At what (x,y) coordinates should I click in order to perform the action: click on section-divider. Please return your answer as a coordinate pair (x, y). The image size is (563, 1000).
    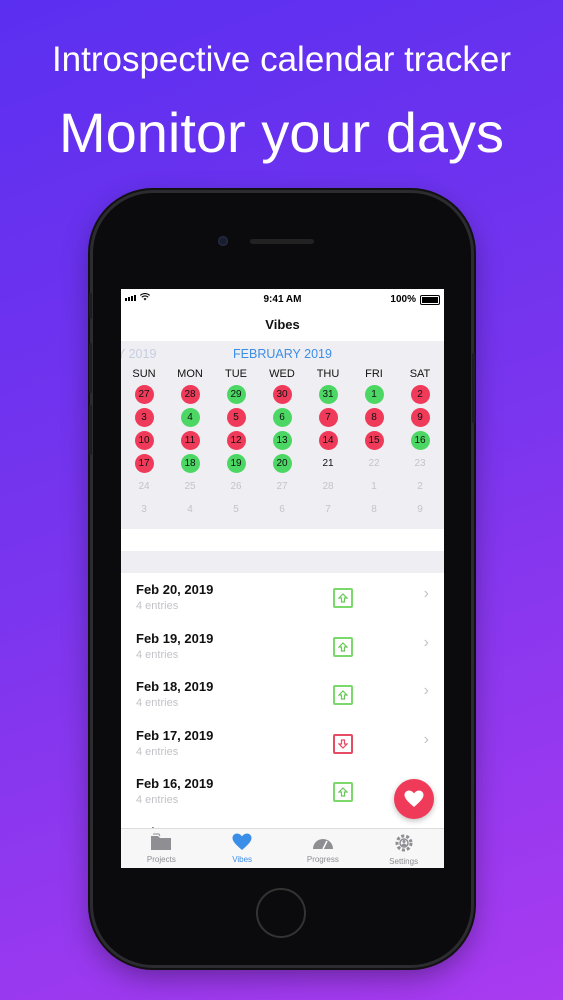
    Looking at the image, I should click on (282, 562).